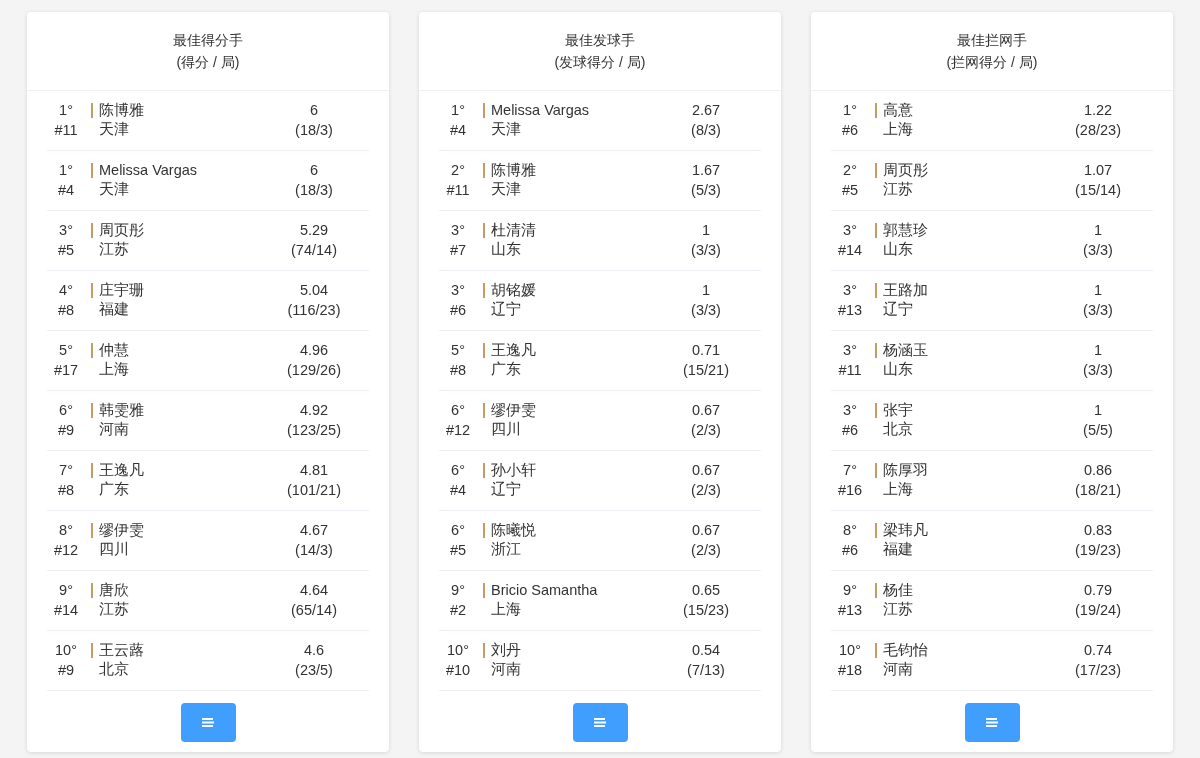  I want to click on stat-value: 4.6, so click(314, 650).